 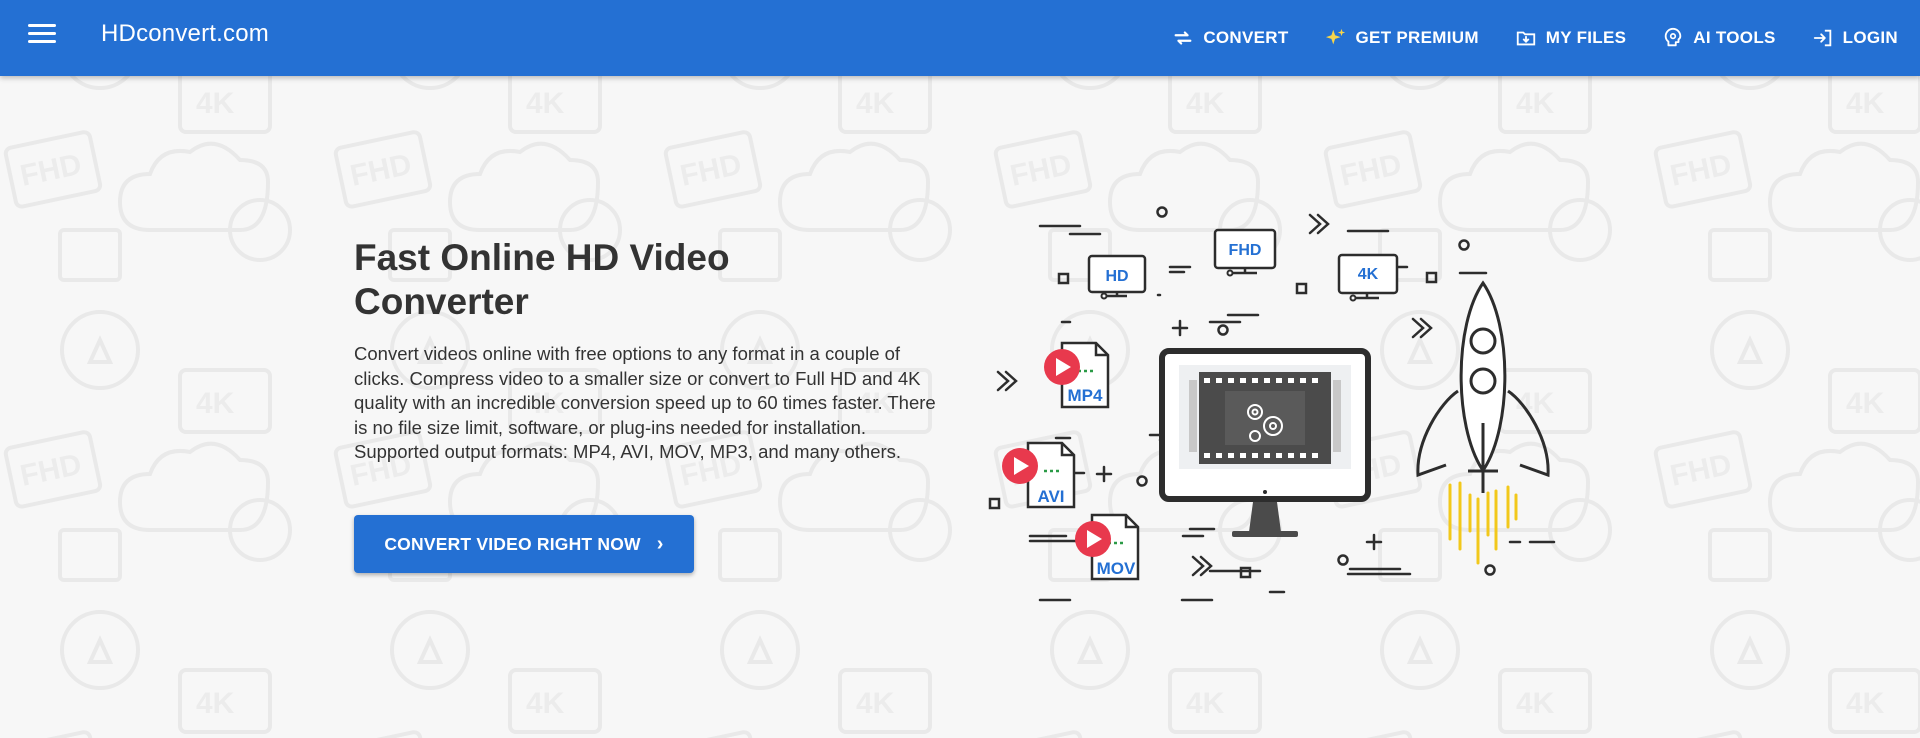 I want to click on screen-hd-label: HD, so click(x=1116, y=276).